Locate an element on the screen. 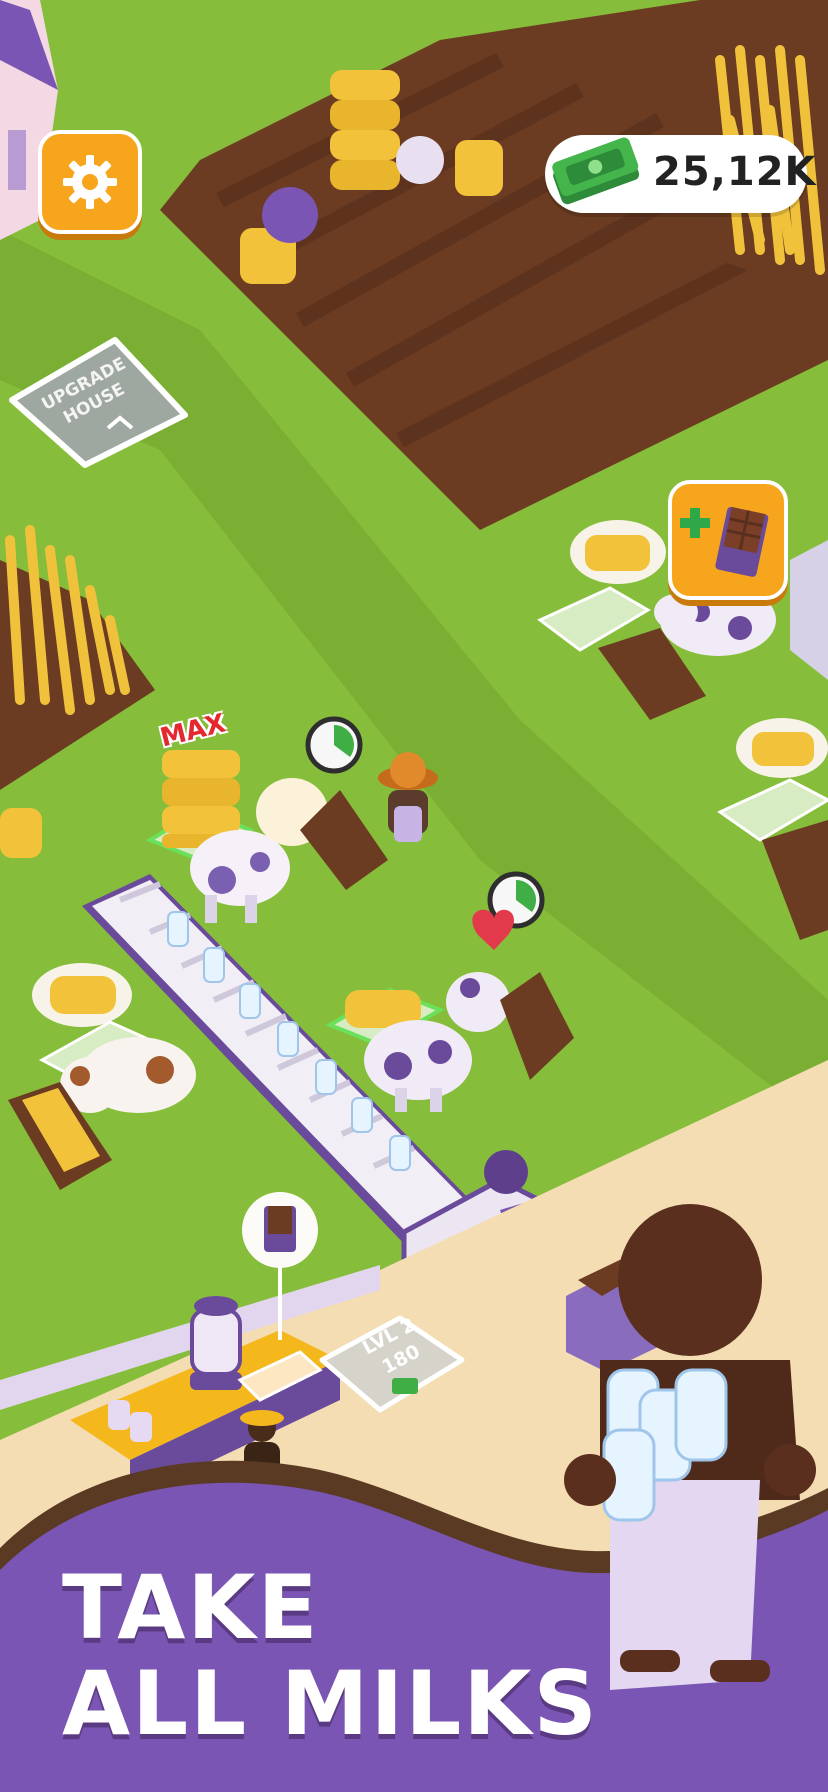 Image resolution: width=828 pixels, height=1792 pixels. add-chocolate-button is located at coordinates (728, 540).